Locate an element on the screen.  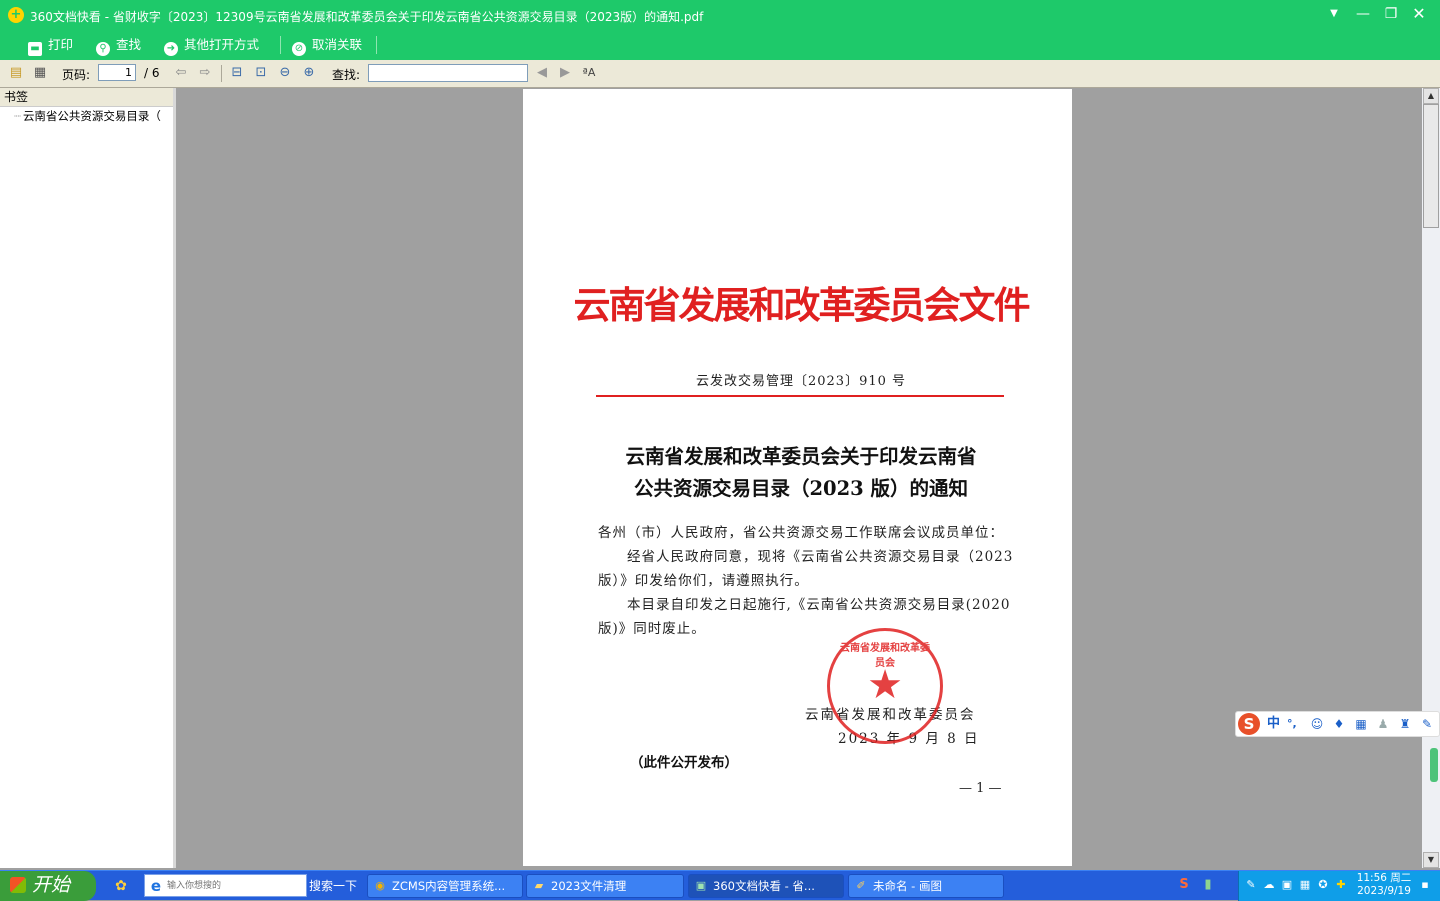
scroll-thumb is located at coordinates (1431, 166).